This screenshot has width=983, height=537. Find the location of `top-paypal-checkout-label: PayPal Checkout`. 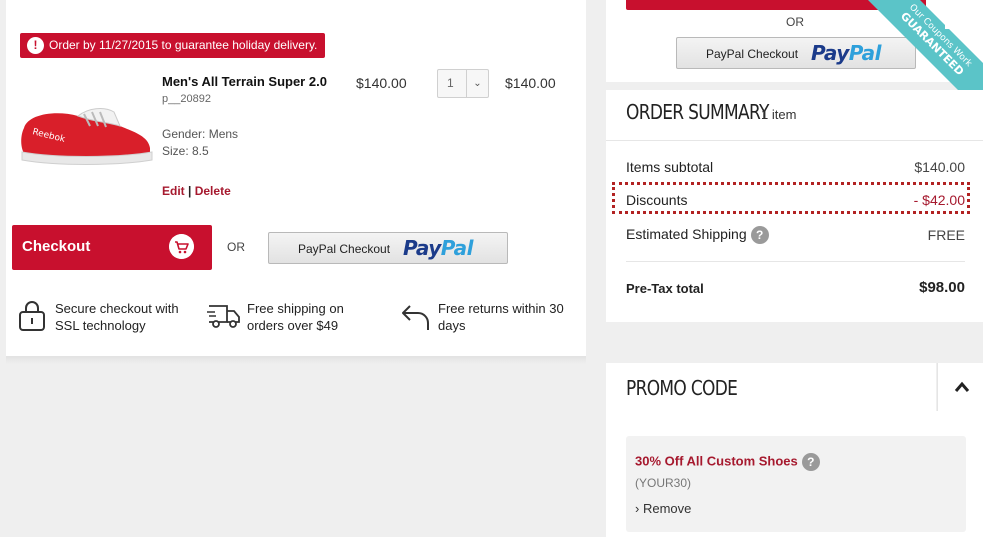

top-paypal-checkout-label: PayPal Checkout is located at coordinates (752, 54).